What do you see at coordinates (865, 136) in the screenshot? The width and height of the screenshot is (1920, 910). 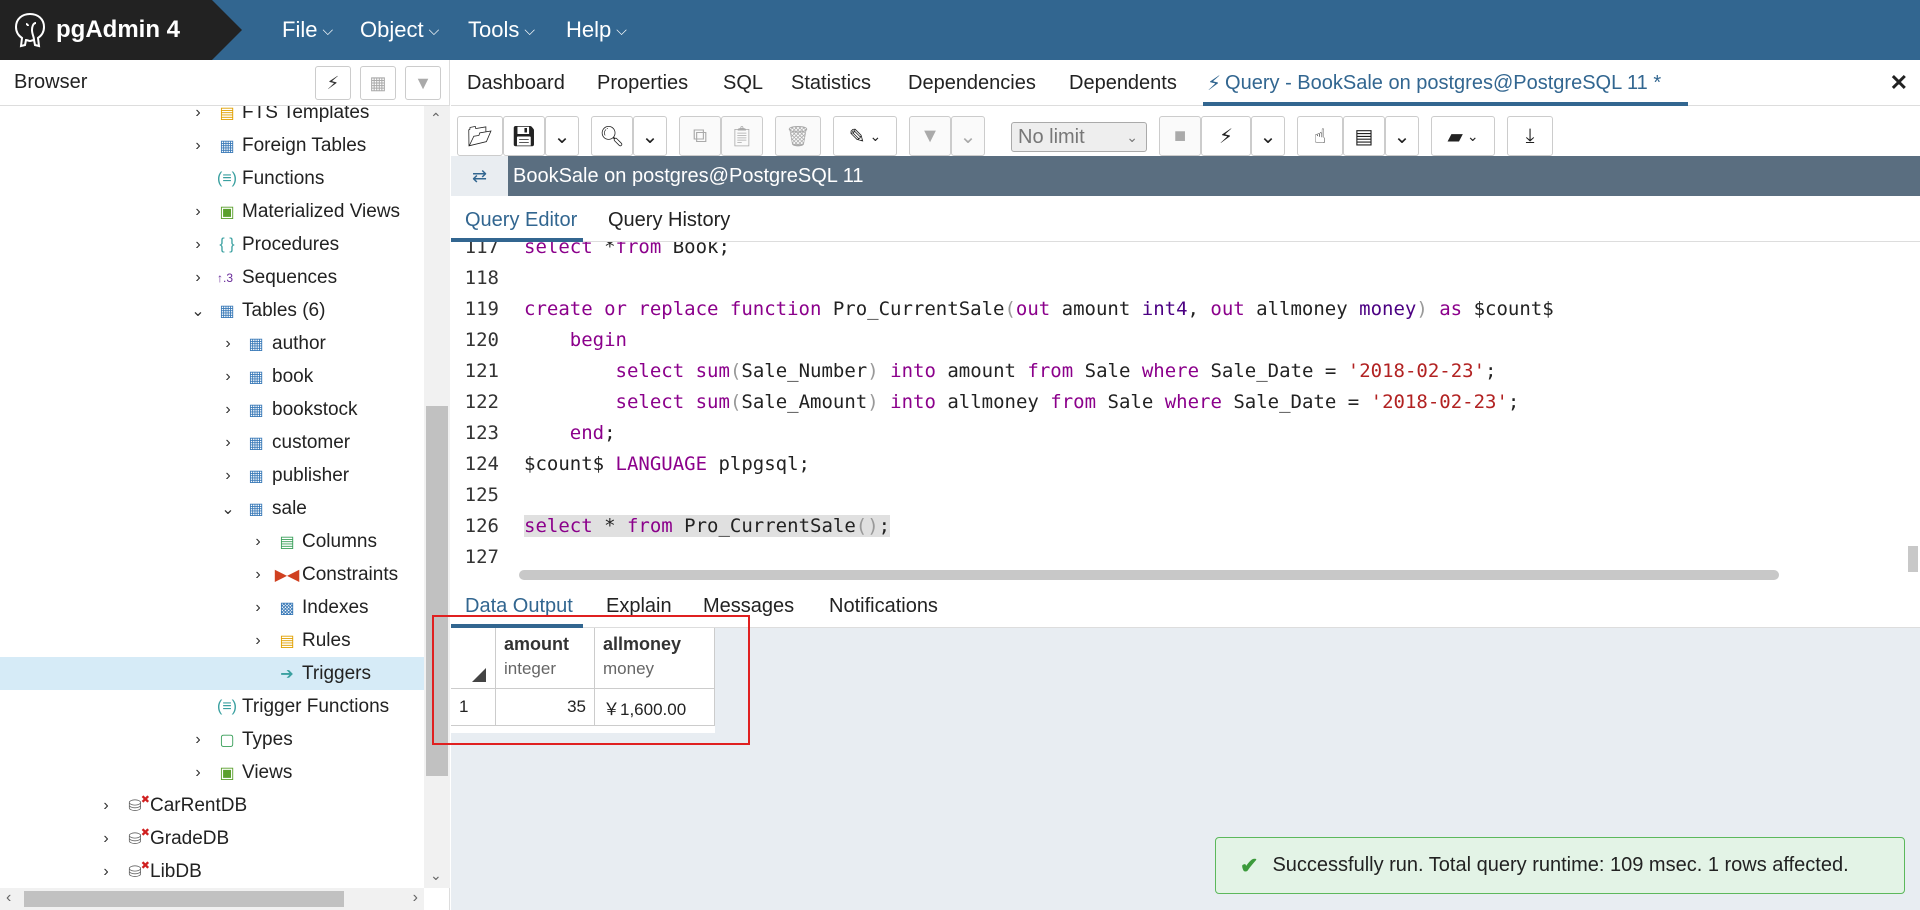 I see `edit-button: ✎ ⌄` at bounding box center [865, 136].